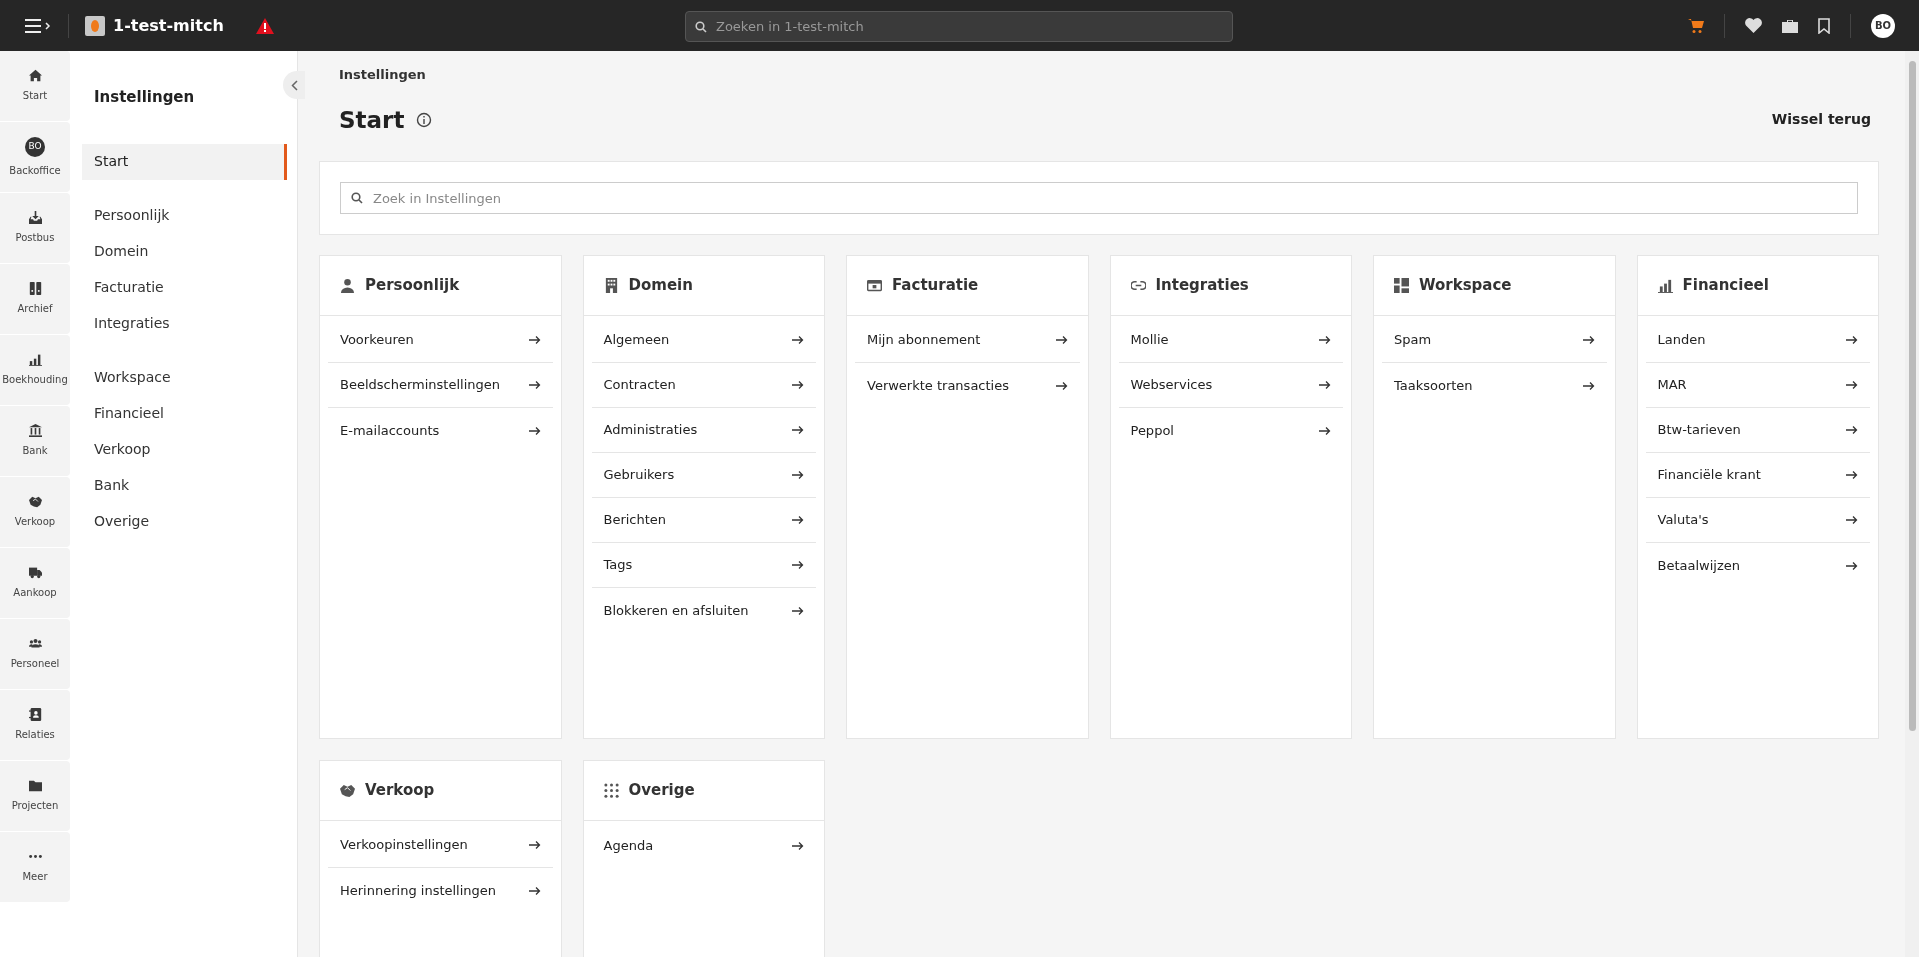 This screenshot has width=1919, height=957. I want to click on settings-link: Gebruikers, so click(703, 475).